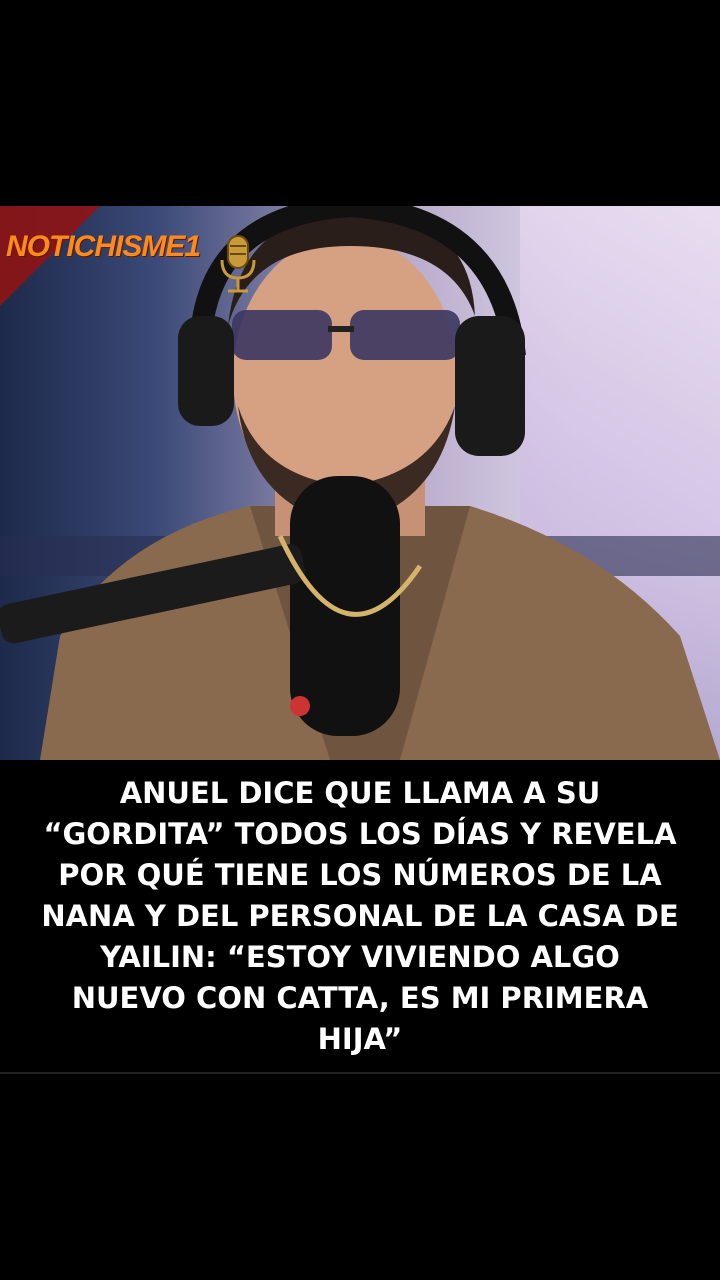 The width and height of the screenshot is (720, 1280). Describe the element at coordinates (103, 246) in the screenshot. I see `brand-logo: NOTICHISME1` at that location.